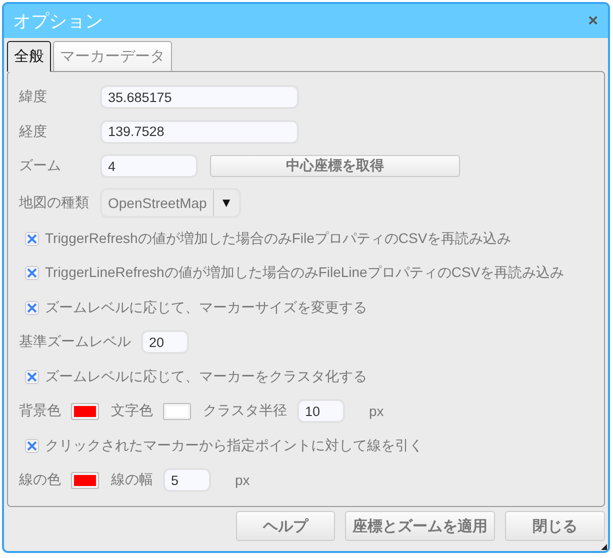  I want to click on checkbox-label: ズームレベルに応じて、マーカーをクラスタ化する, so click(206, 377).